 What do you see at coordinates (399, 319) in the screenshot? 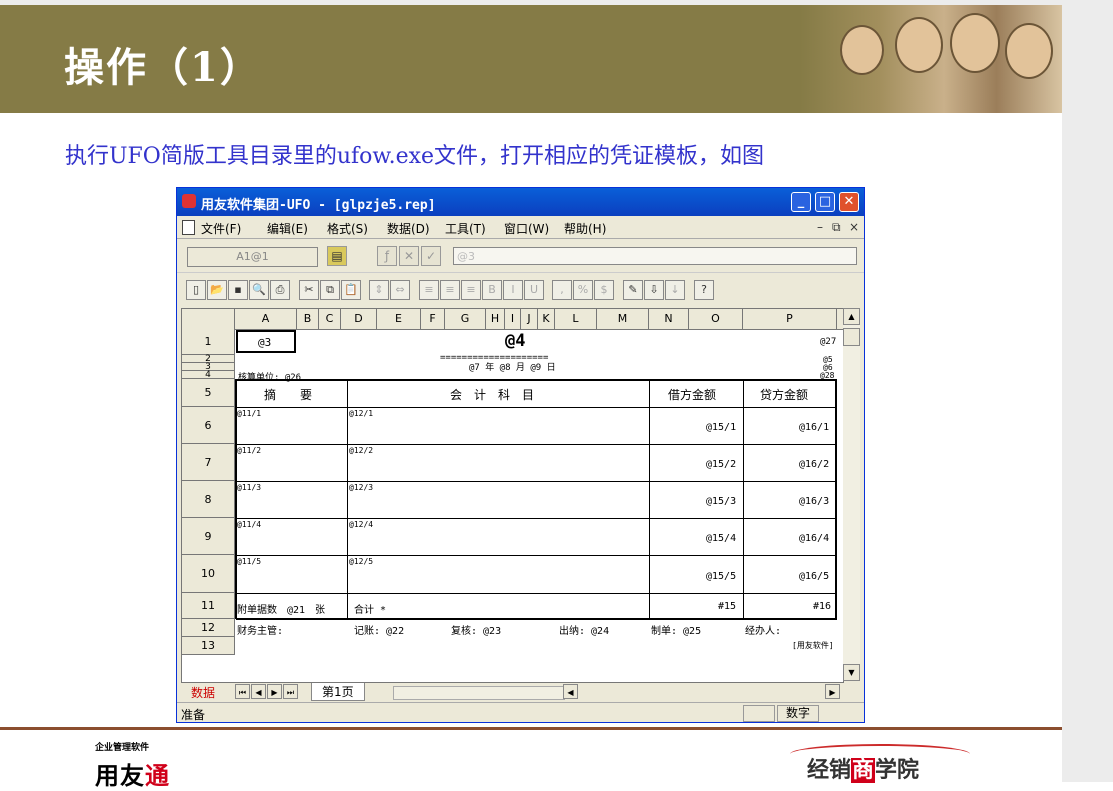
I see `column-header-e: E` at bounding box center [399, 319].